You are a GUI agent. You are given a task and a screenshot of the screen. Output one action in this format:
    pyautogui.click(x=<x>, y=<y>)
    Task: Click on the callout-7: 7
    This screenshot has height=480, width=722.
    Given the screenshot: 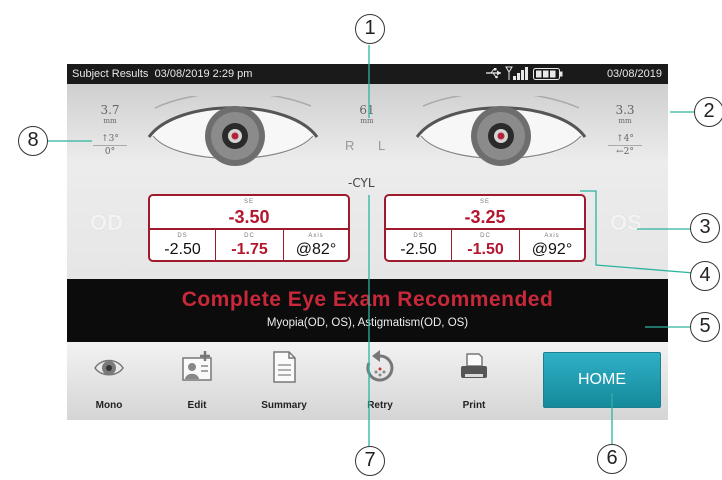 What is the action you would take?
    pyautogui.click(x=370, y=461)
    